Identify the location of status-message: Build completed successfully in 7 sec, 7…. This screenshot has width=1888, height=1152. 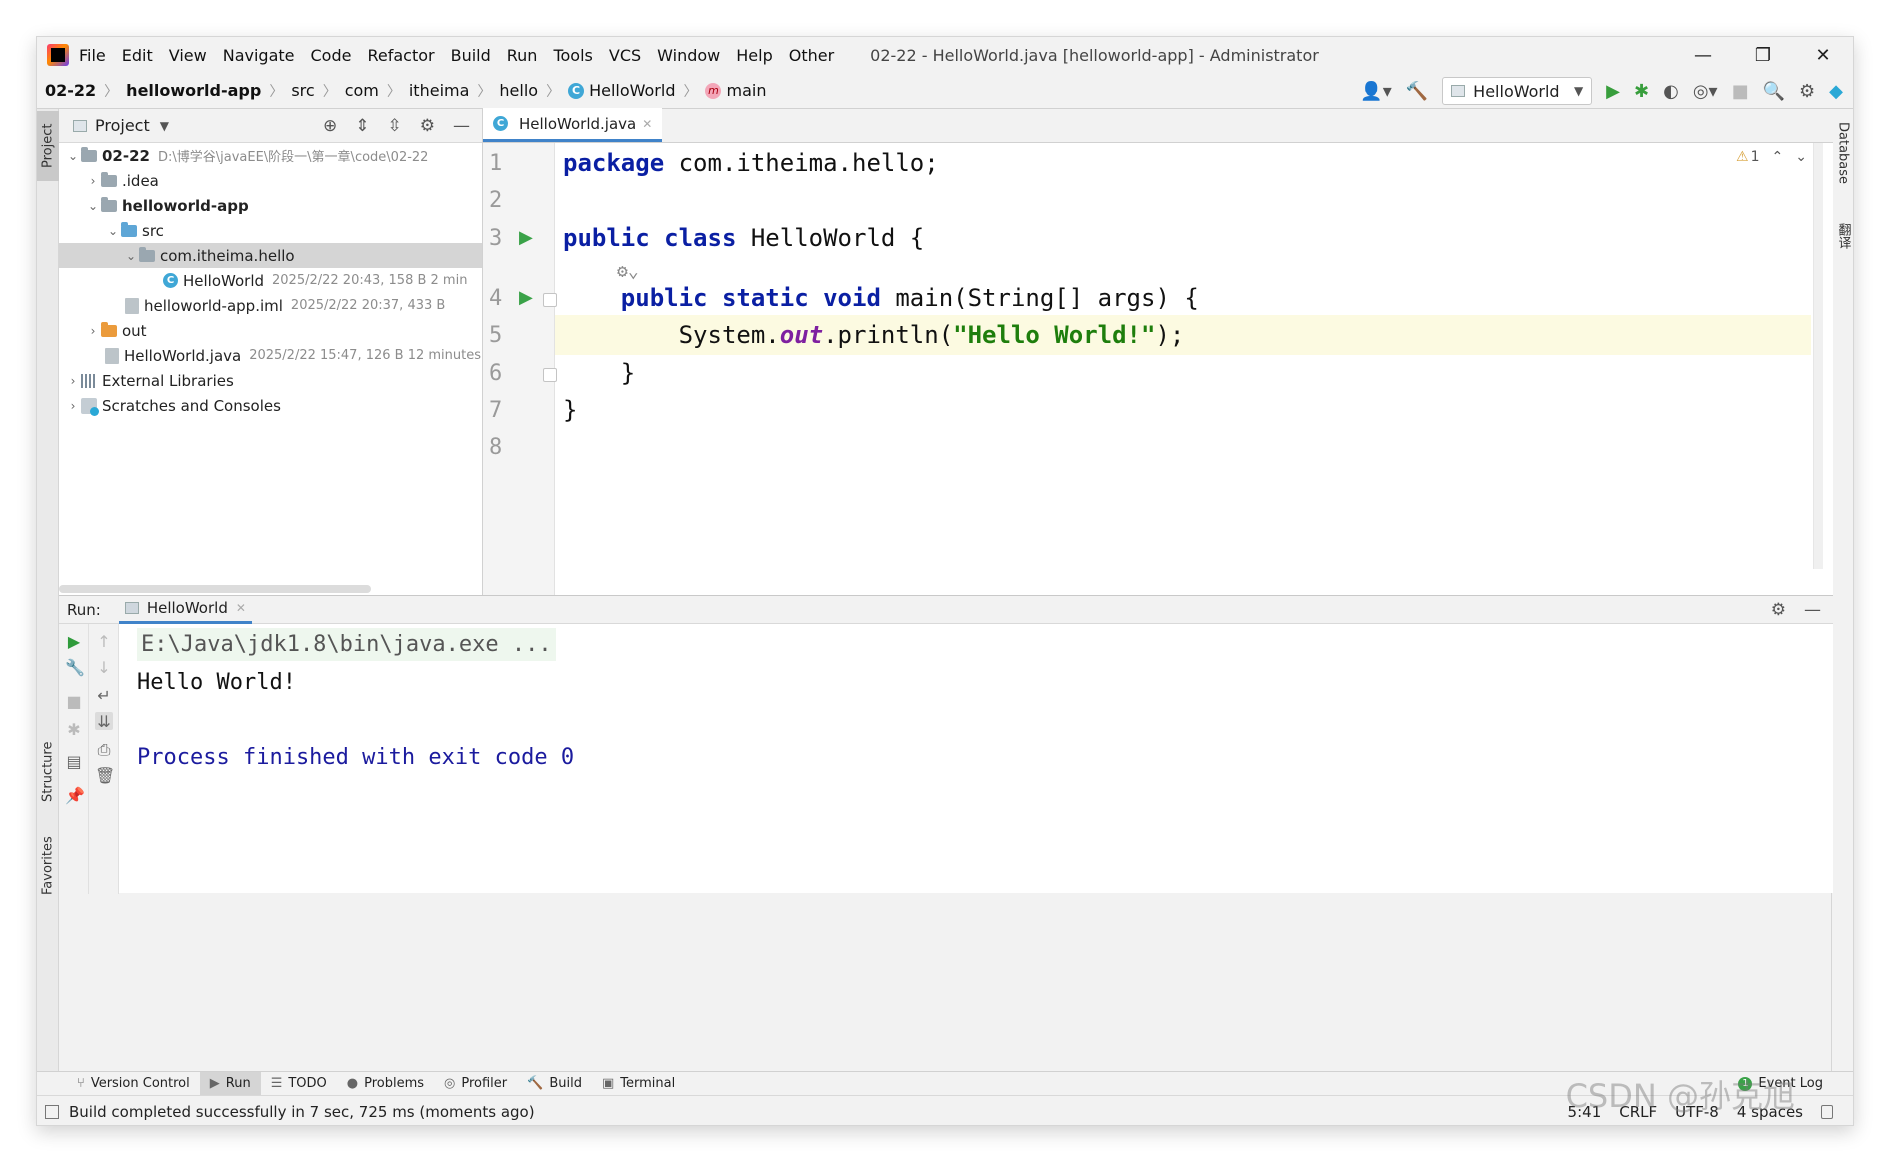
(302, 1112).